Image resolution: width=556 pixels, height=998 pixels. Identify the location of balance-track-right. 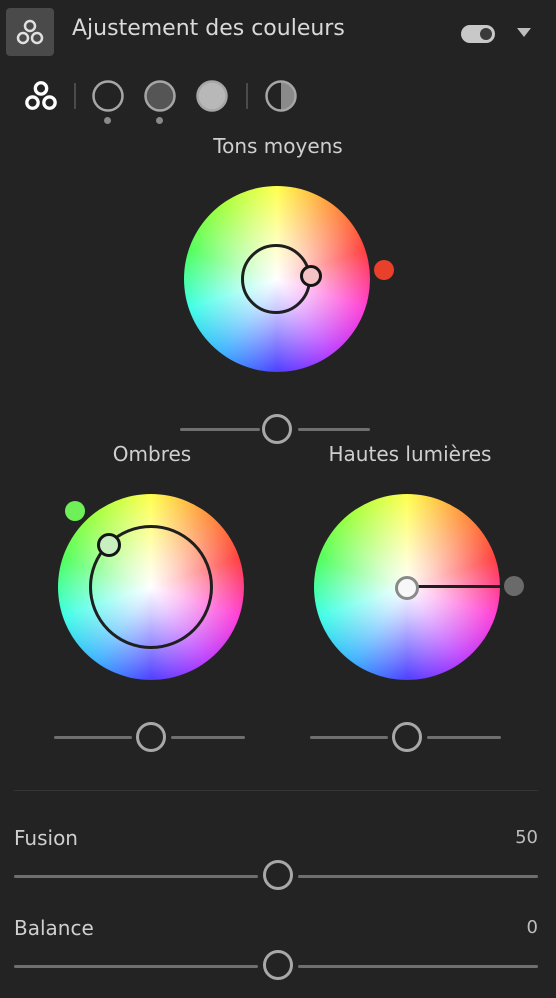
(418, 966).